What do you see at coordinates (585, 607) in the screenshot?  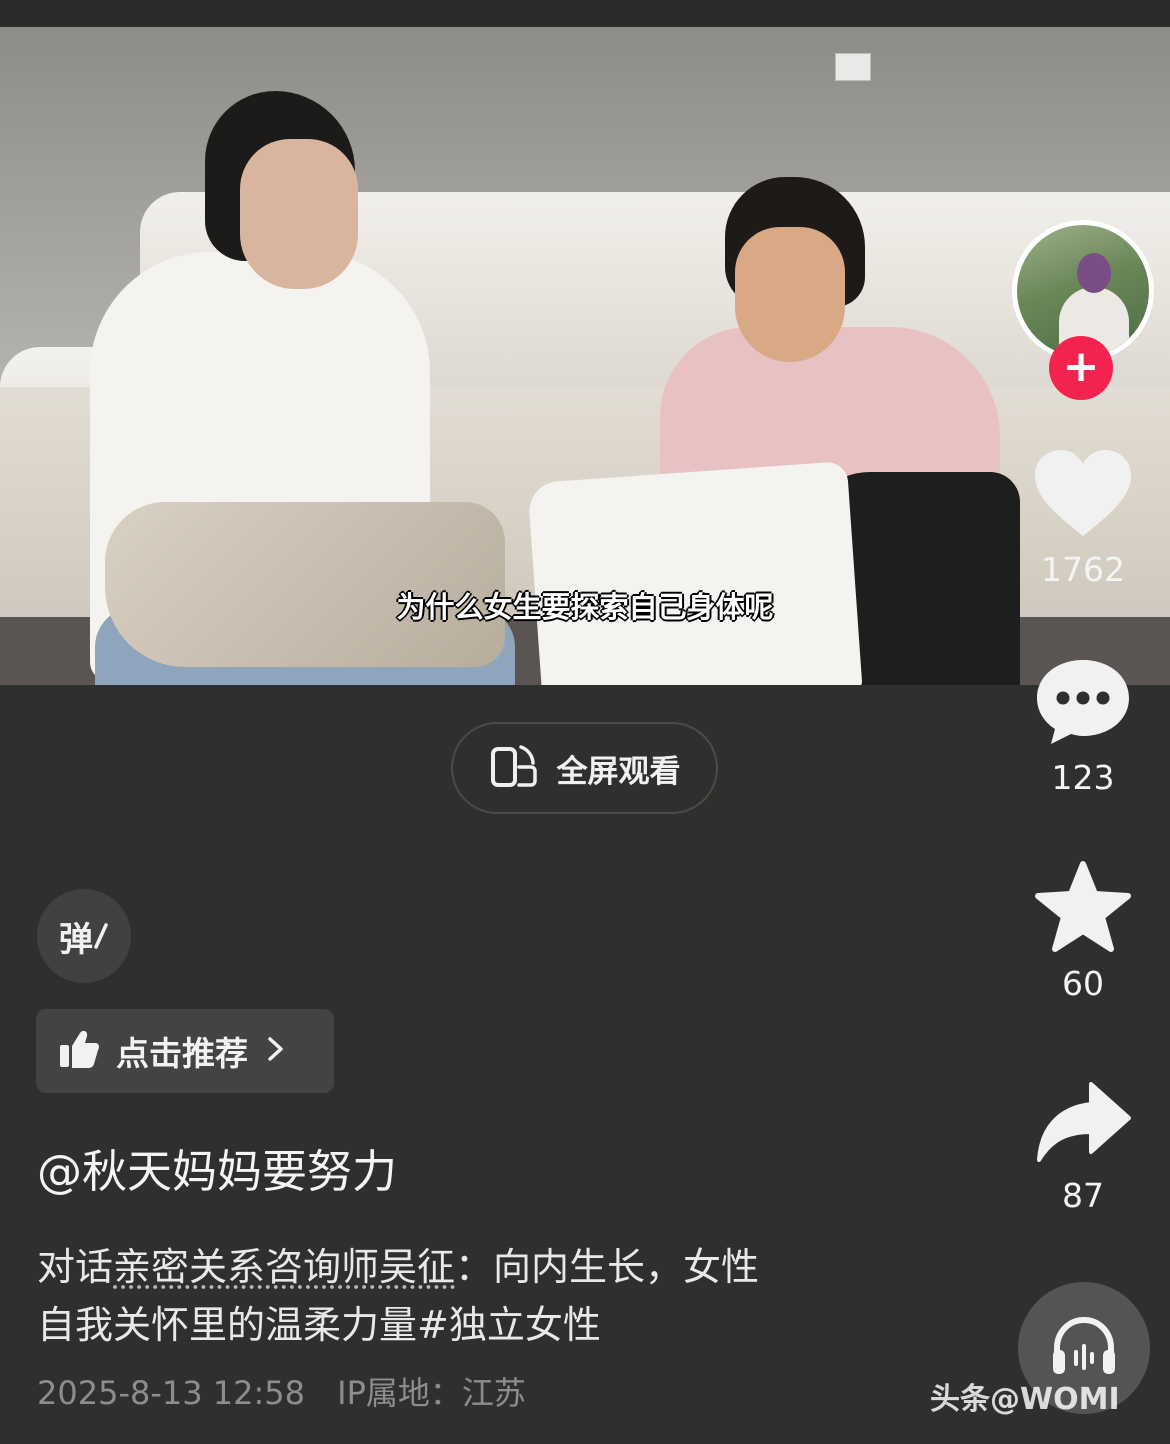 I see `video-subtitle: 为什么女生要探索自己身体呢` at bounding box center [585, 607].